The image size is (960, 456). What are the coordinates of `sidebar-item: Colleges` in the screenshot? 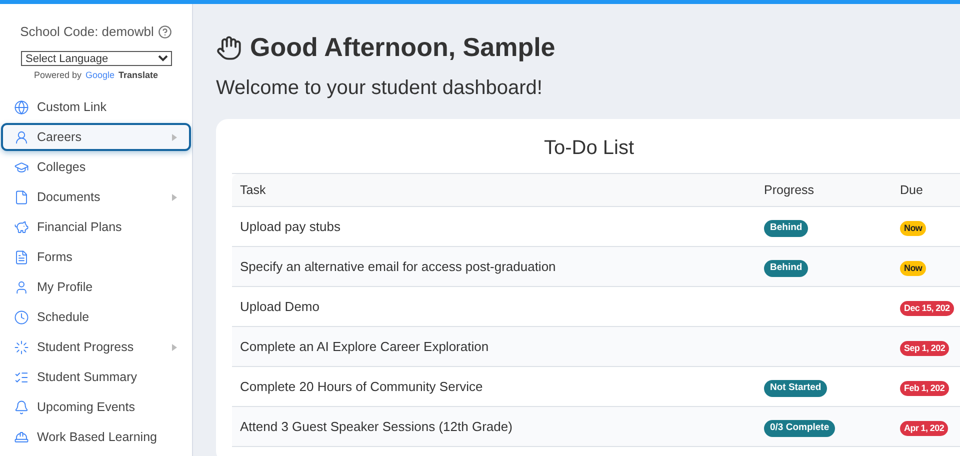 It's located at (96, 167).